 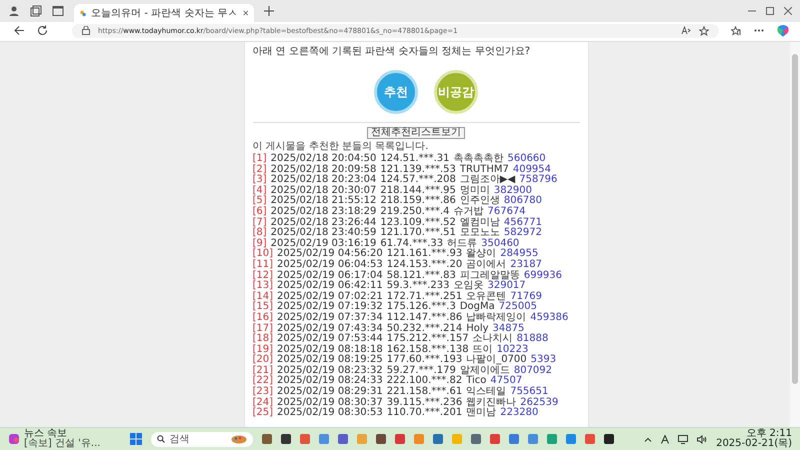 What do you see at coordinates (58, 11) in the screenshot?
I see `sidebar-icon` at bounding box center [58, 11].